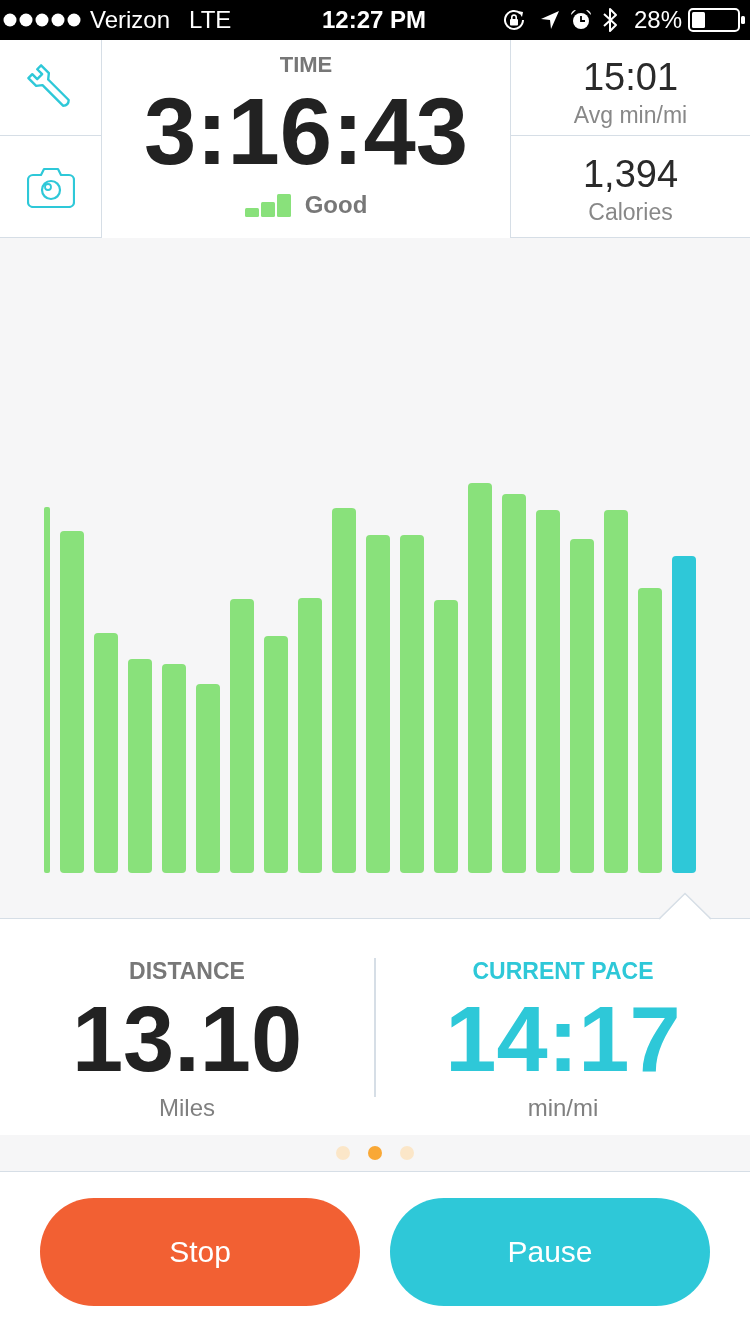  What do you see at coordinates (267, 205) in the screenshot?
I see `signal-bars-icon` at bounding box center [267, 205].